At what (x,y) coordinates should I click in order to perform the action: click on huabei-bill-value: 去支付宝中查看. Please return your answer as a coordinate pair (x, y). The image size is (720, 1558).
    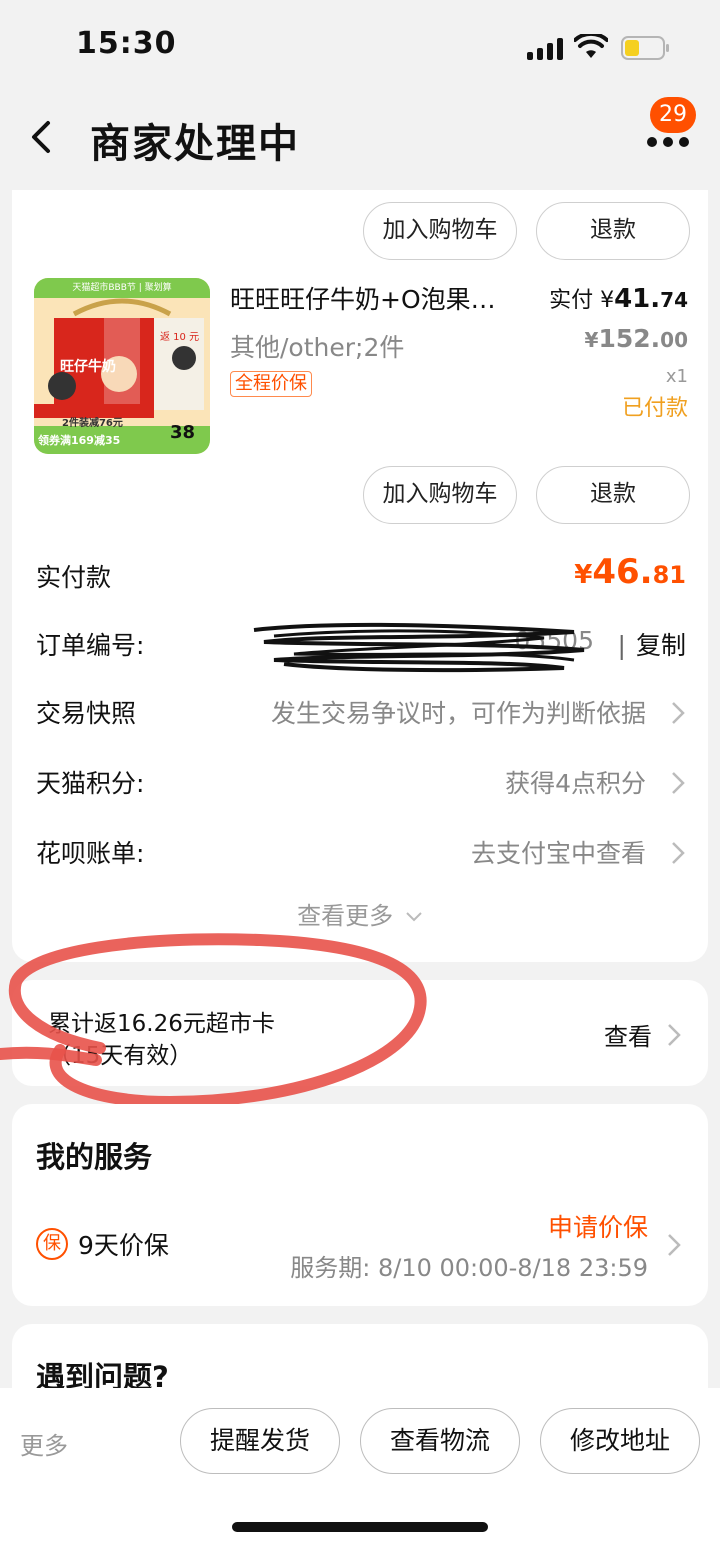
    Looking at the image, I should click on (558, 853).